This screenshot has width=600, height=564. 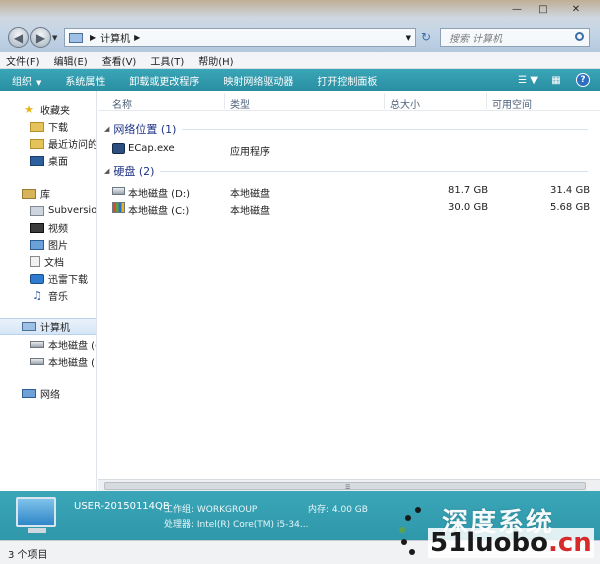 I want to click on sidebar-item-recent: 最近访问的, so click(x=63, y=143).